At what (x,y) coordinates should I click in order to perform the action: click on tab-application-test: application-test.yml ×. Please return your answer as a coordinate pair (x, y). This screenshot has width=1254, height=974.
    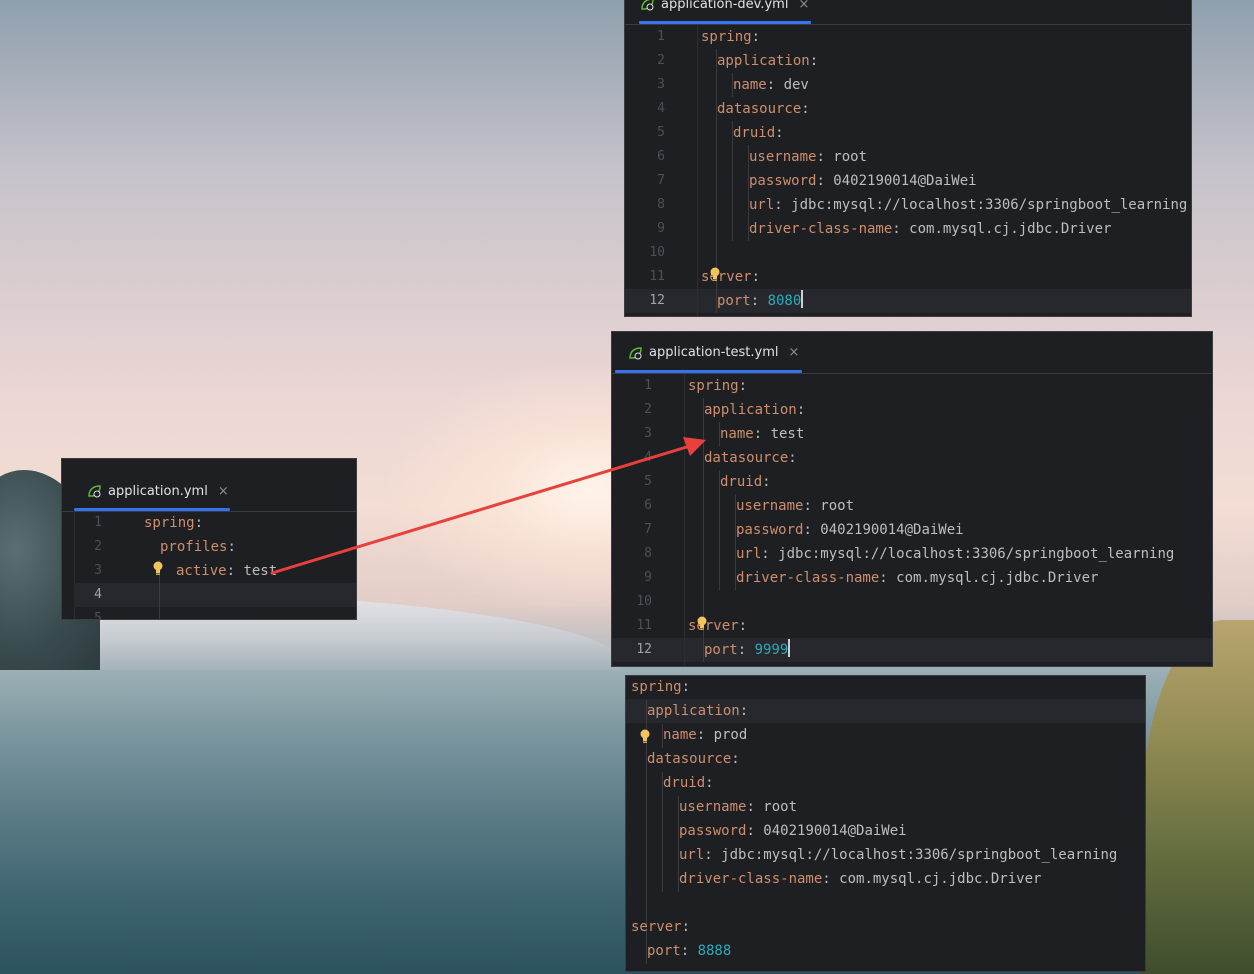
    Looking at the image, I should click on (708, 352).